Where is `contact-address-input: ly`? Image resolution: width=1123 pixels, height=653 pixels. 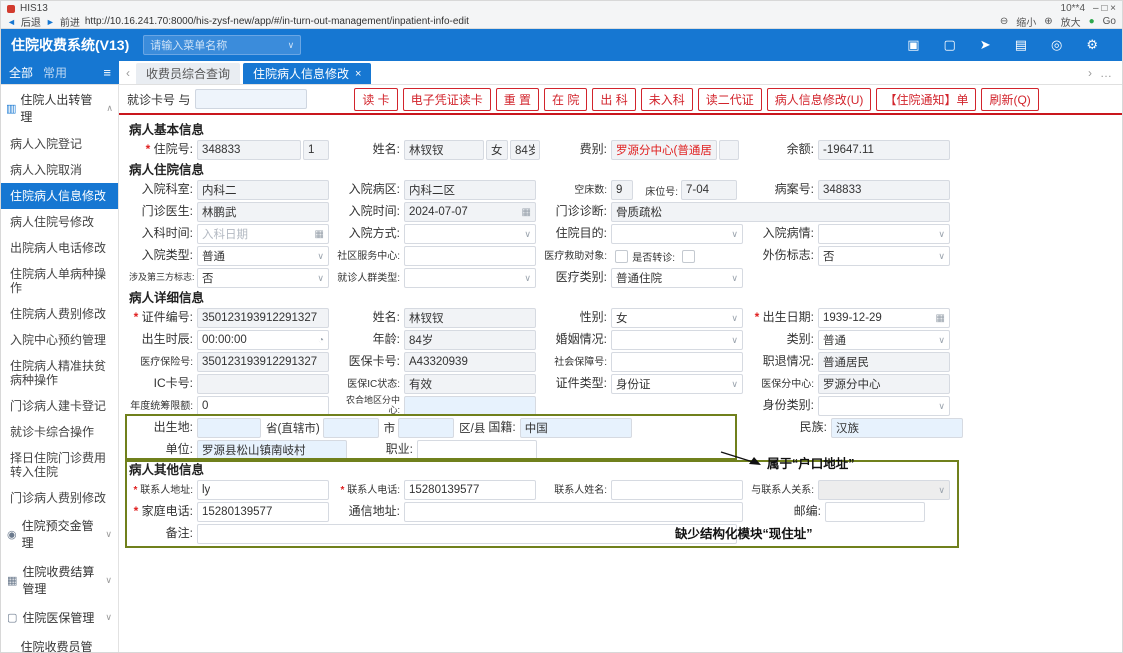 contact-address-input: ly is located at coordinates (263, 490).